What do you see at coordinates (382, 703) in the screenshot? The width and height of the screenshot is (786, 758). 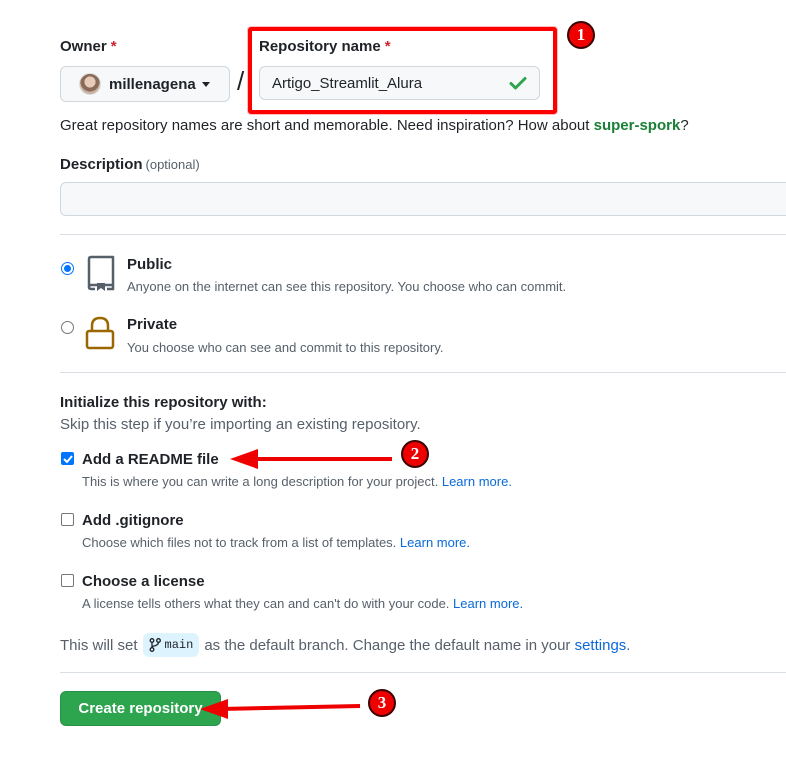 I see `annotation-badge-3: 3` at bounding box center [382, 703].